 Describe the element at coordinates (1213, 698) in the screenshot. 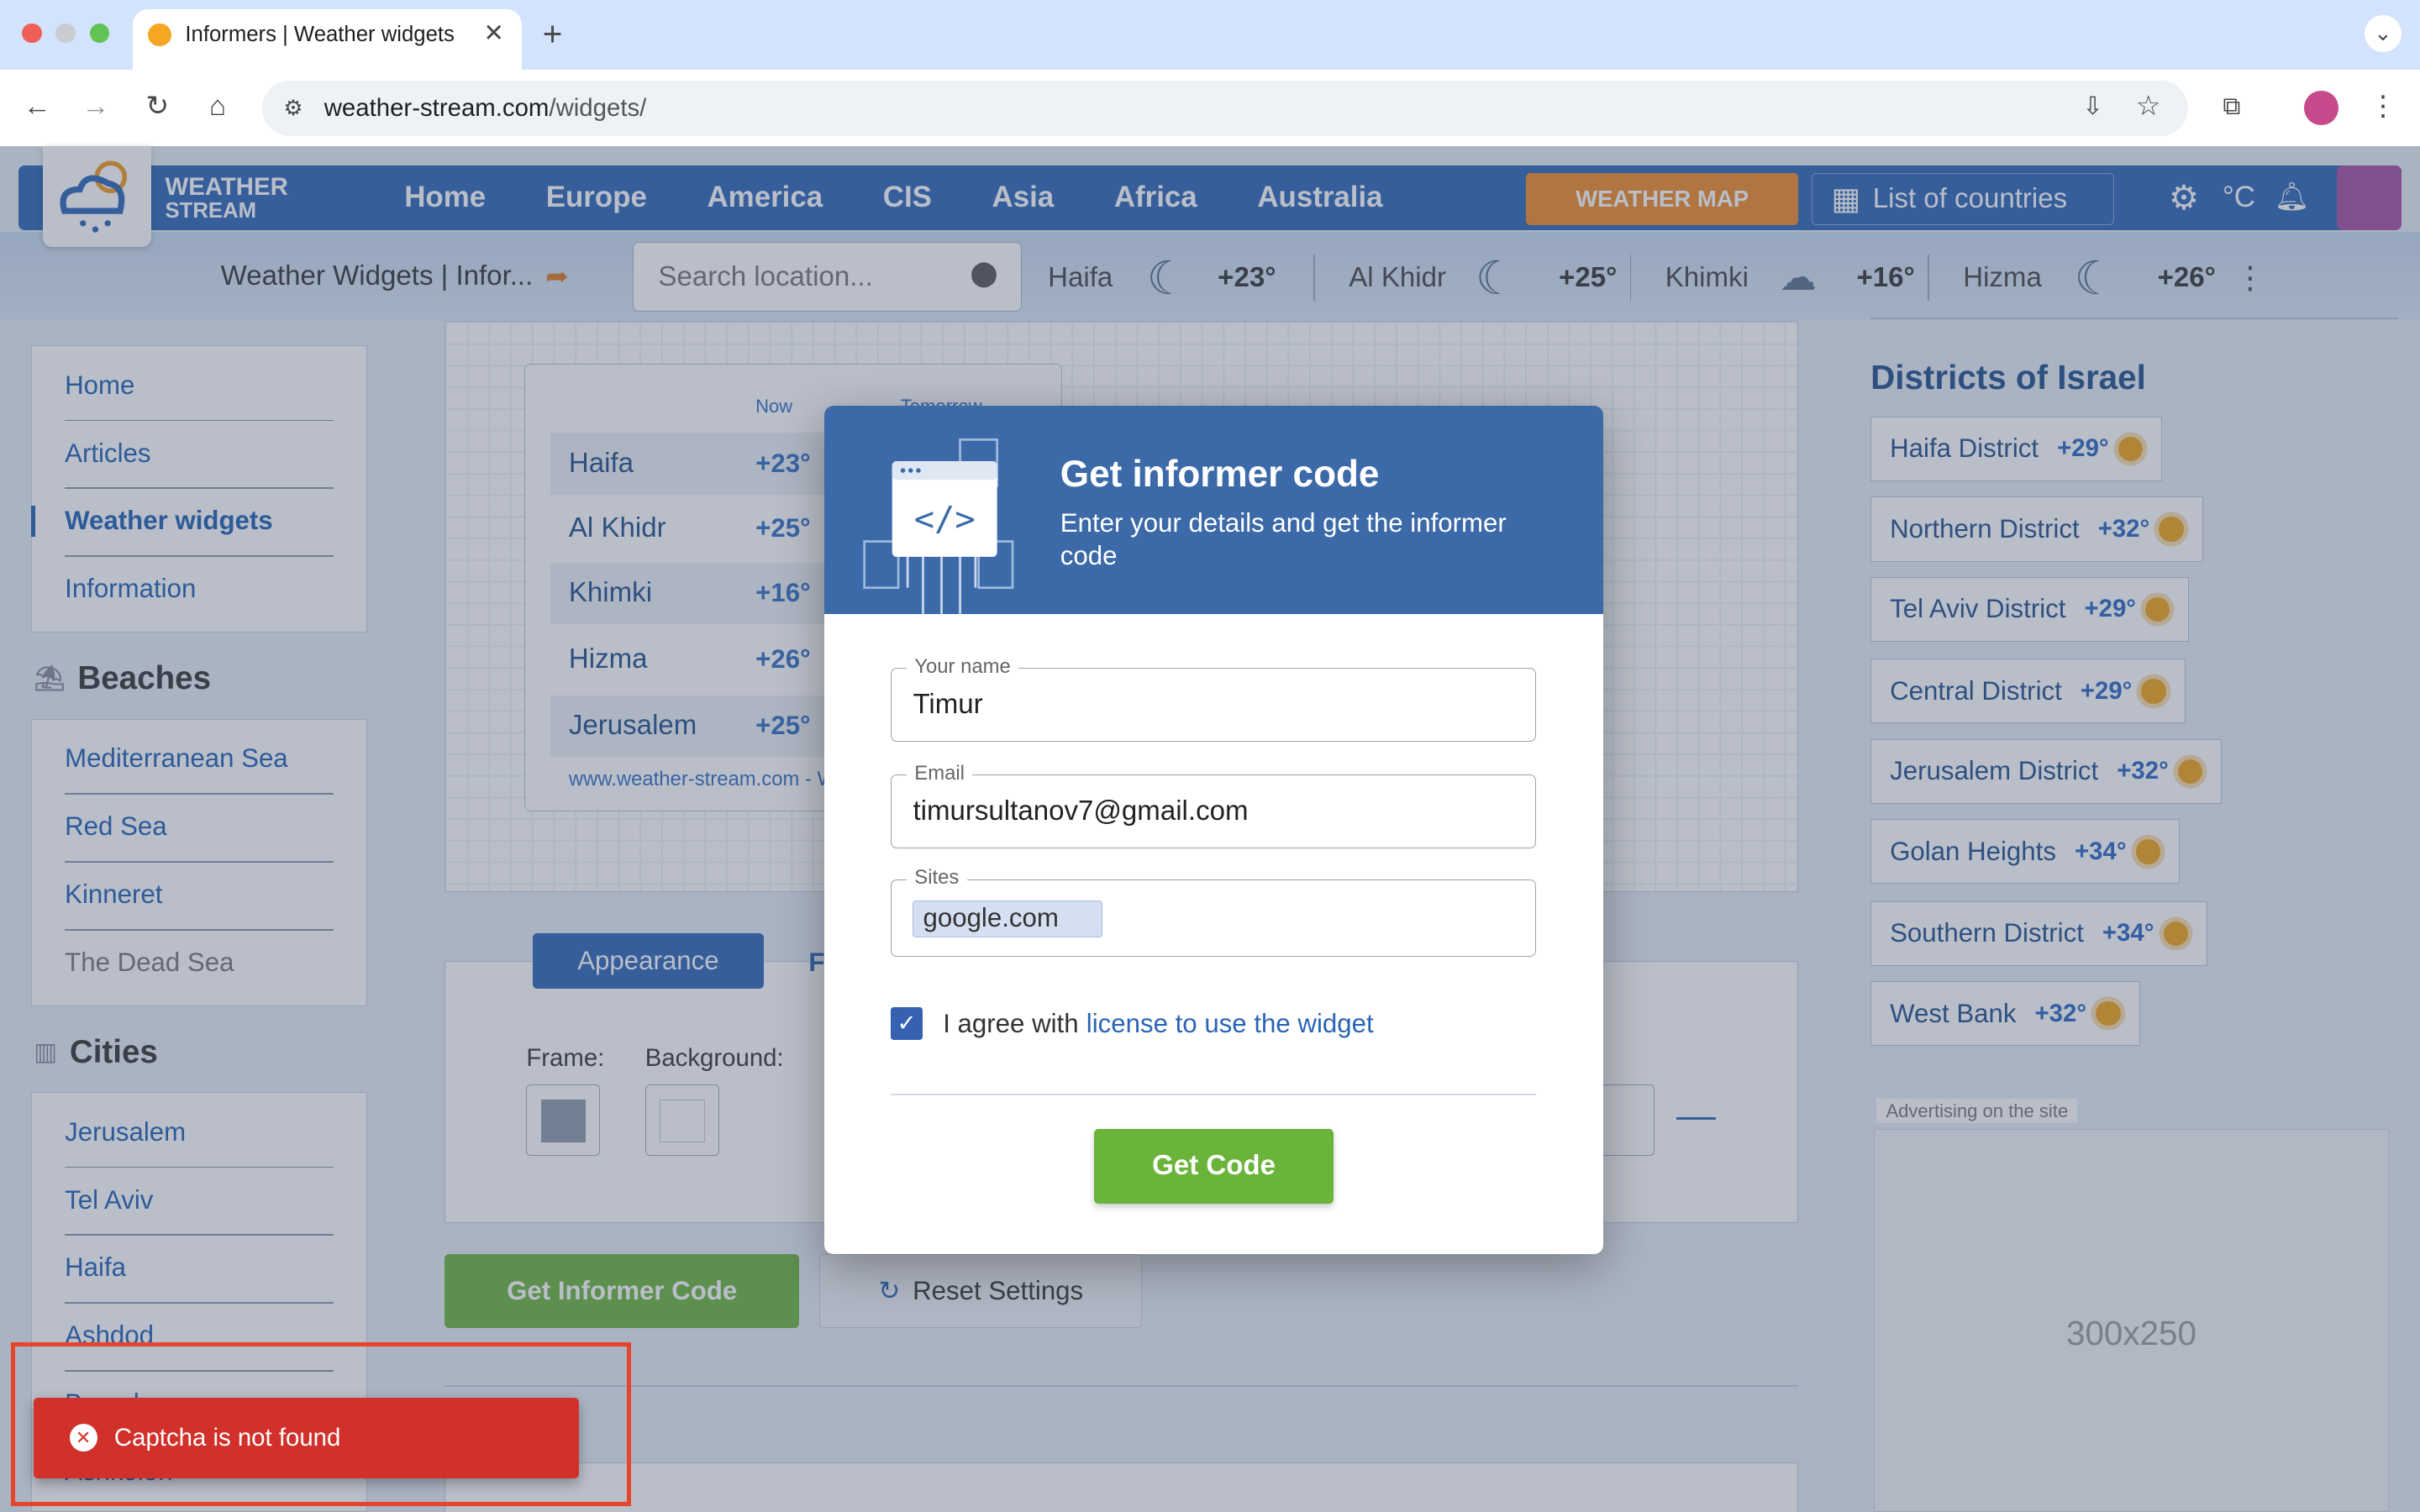

I see `name-field: Your name Timur` at that location.